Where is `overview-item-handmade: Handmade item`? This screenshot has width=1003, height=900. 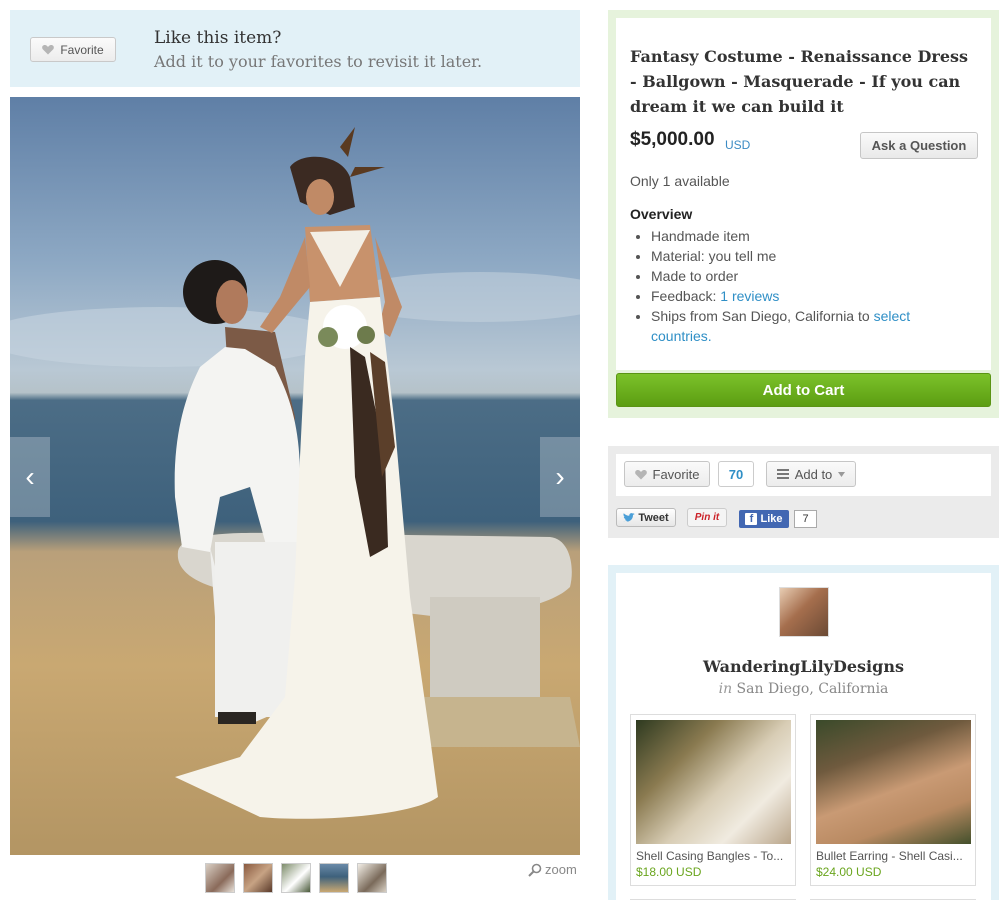
overview-item-handmade: Handmade item is located at coordinates (811, 236).